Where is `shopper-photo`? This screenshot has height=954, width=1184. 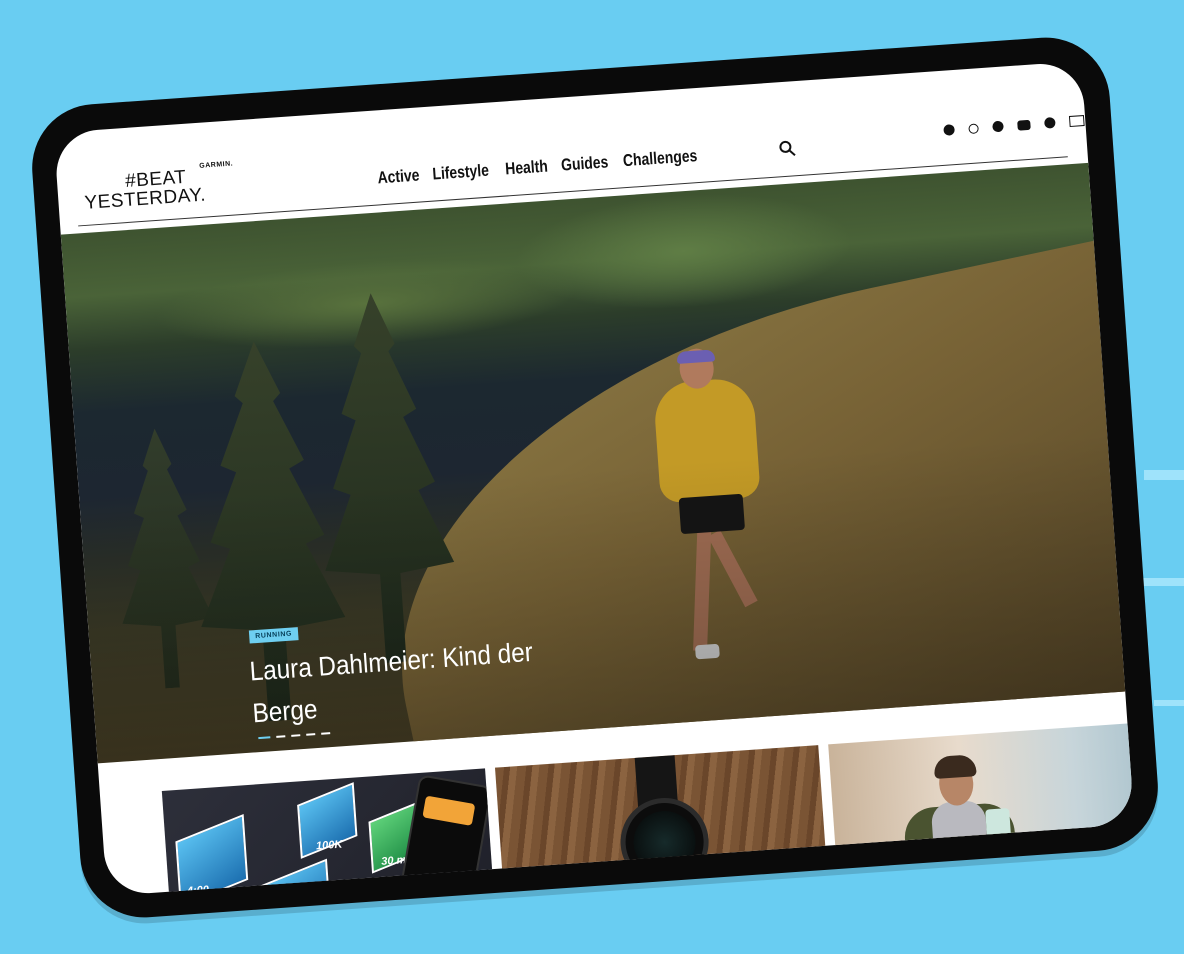
shopper-photo is located at coordinates (959, 821).